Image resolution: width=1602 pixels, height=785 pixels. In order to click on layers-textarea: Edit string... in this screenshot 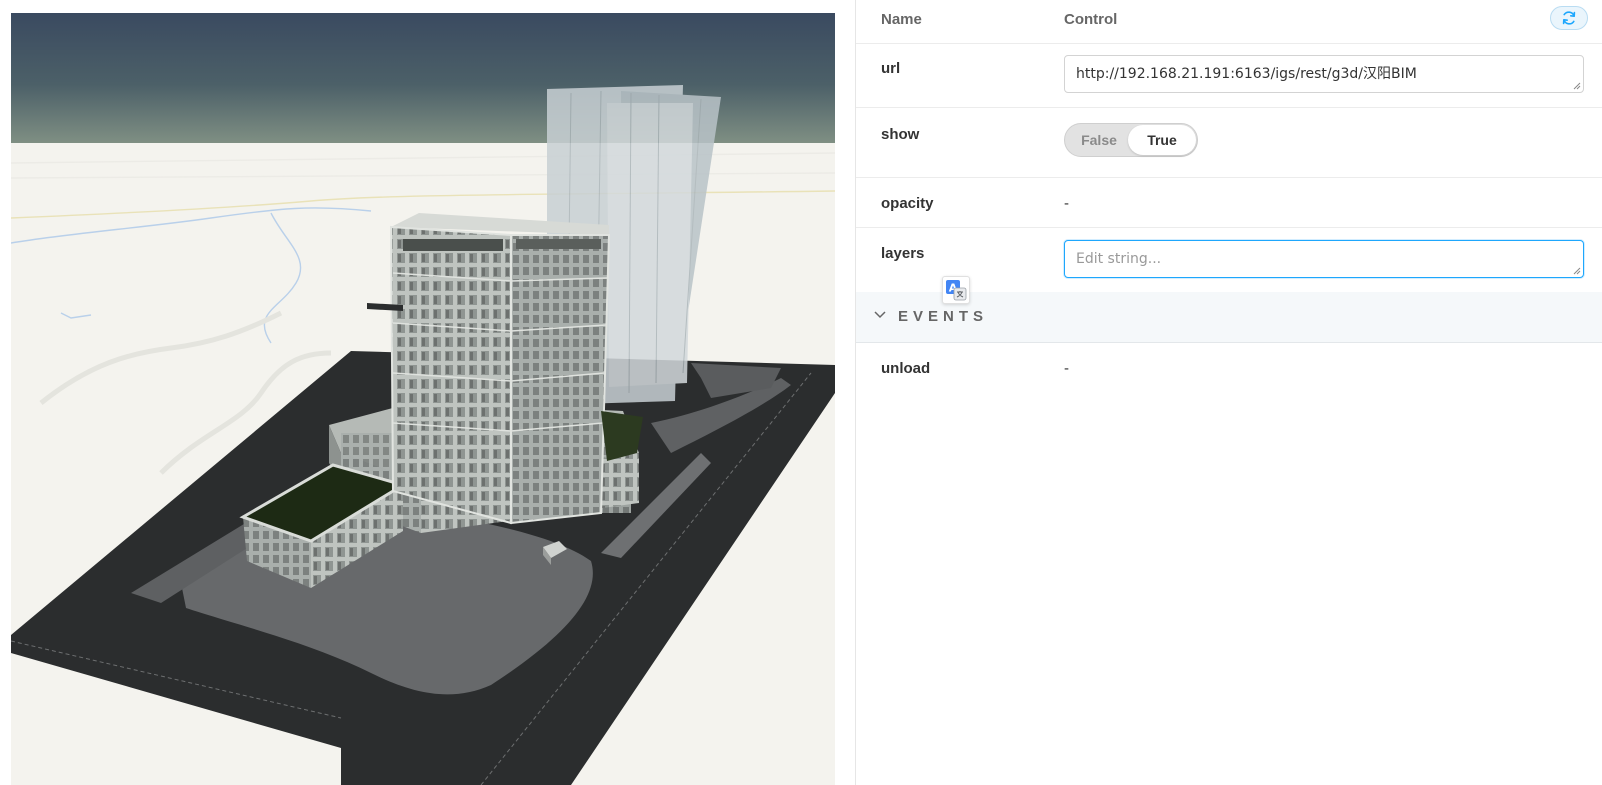, I will do `click(1324, 259)`.